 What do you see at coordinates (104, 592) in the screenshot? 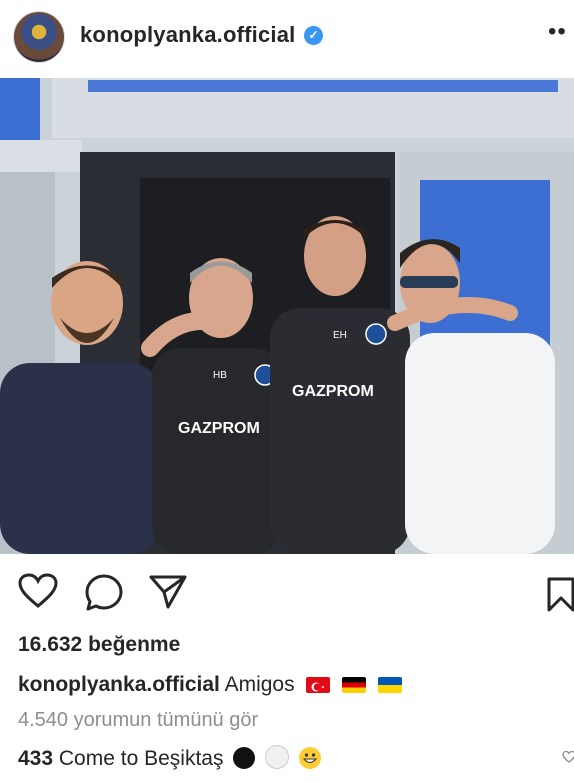
I see `comment-icon` at bounding box center [104, 592].